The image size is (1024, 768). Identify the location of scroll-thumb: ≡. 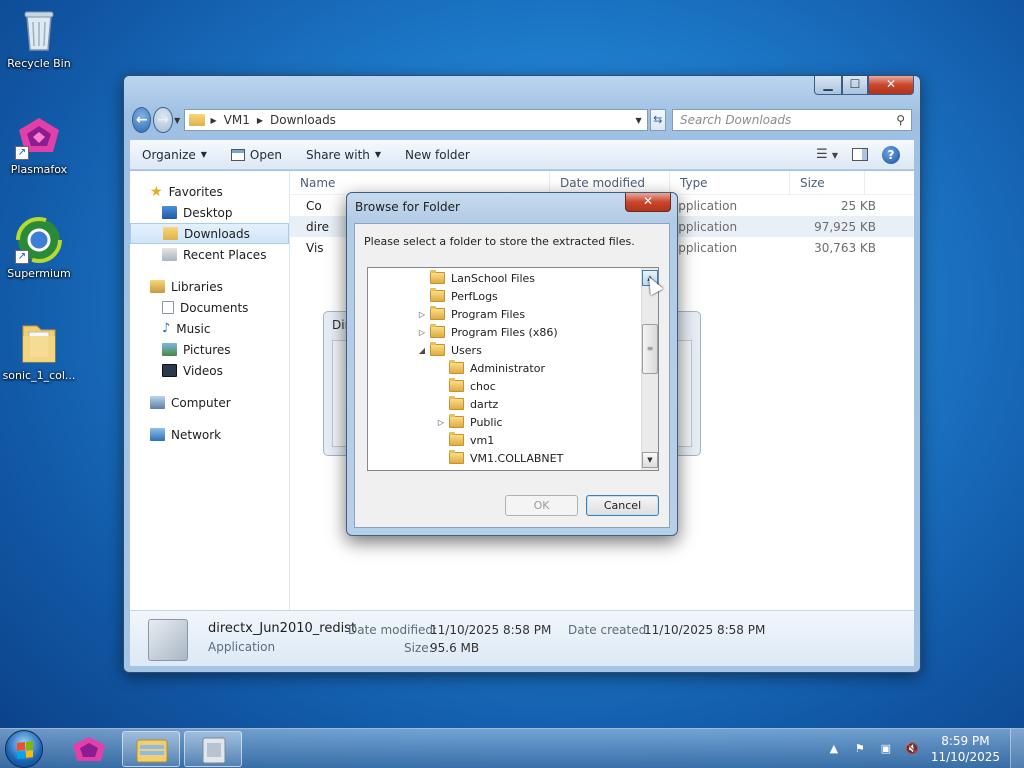
(650, 349).